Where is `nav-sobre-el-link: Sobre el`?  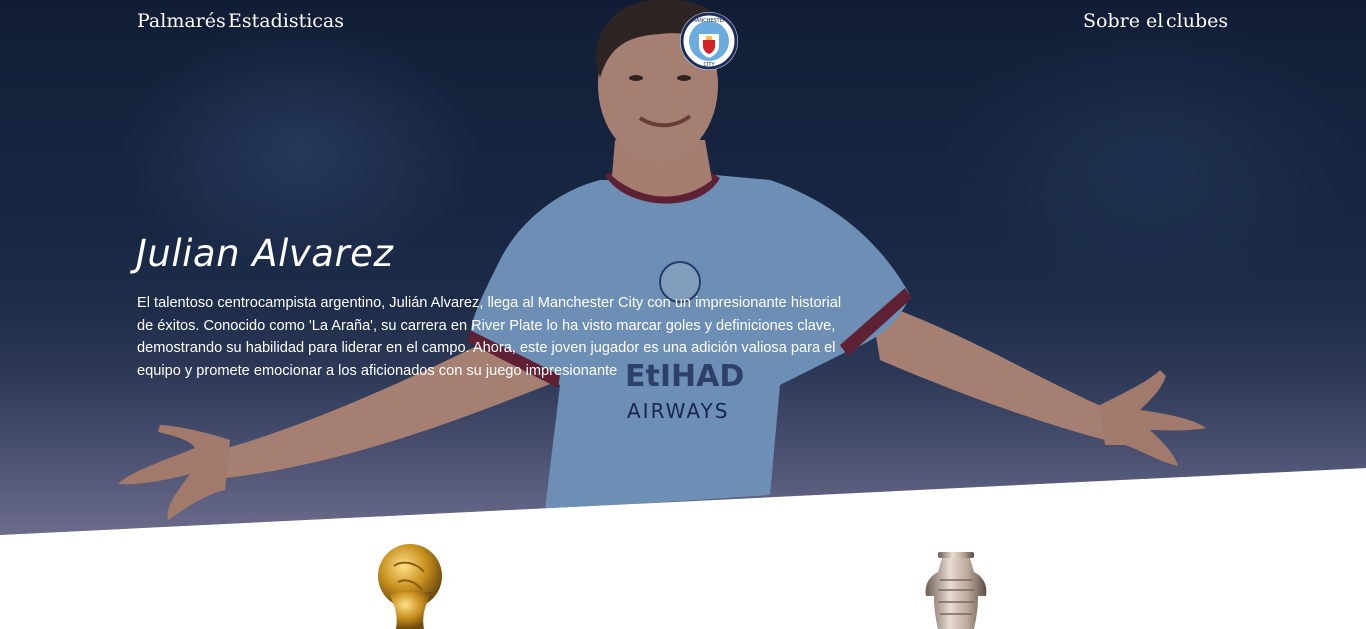
nav-sobre-el-link: Sobre el is located at coordinates (1123, 21).